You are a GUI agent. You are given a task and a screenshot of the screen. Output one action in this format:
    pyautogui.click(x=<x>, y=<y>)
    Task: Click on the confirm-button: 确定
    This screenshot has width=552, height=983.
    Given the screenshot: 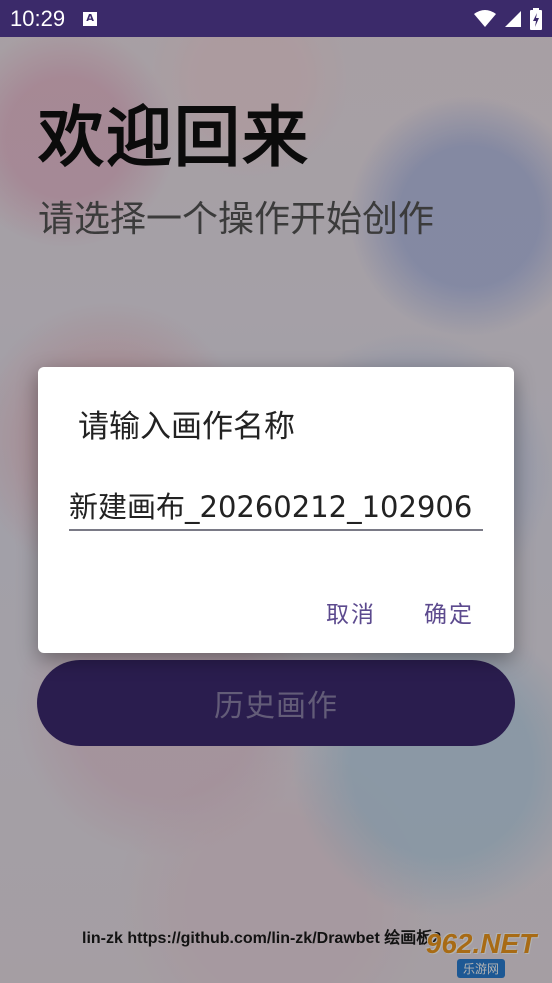 What is the action you would take?
    pyautogui.click(x=449, y=612)
    